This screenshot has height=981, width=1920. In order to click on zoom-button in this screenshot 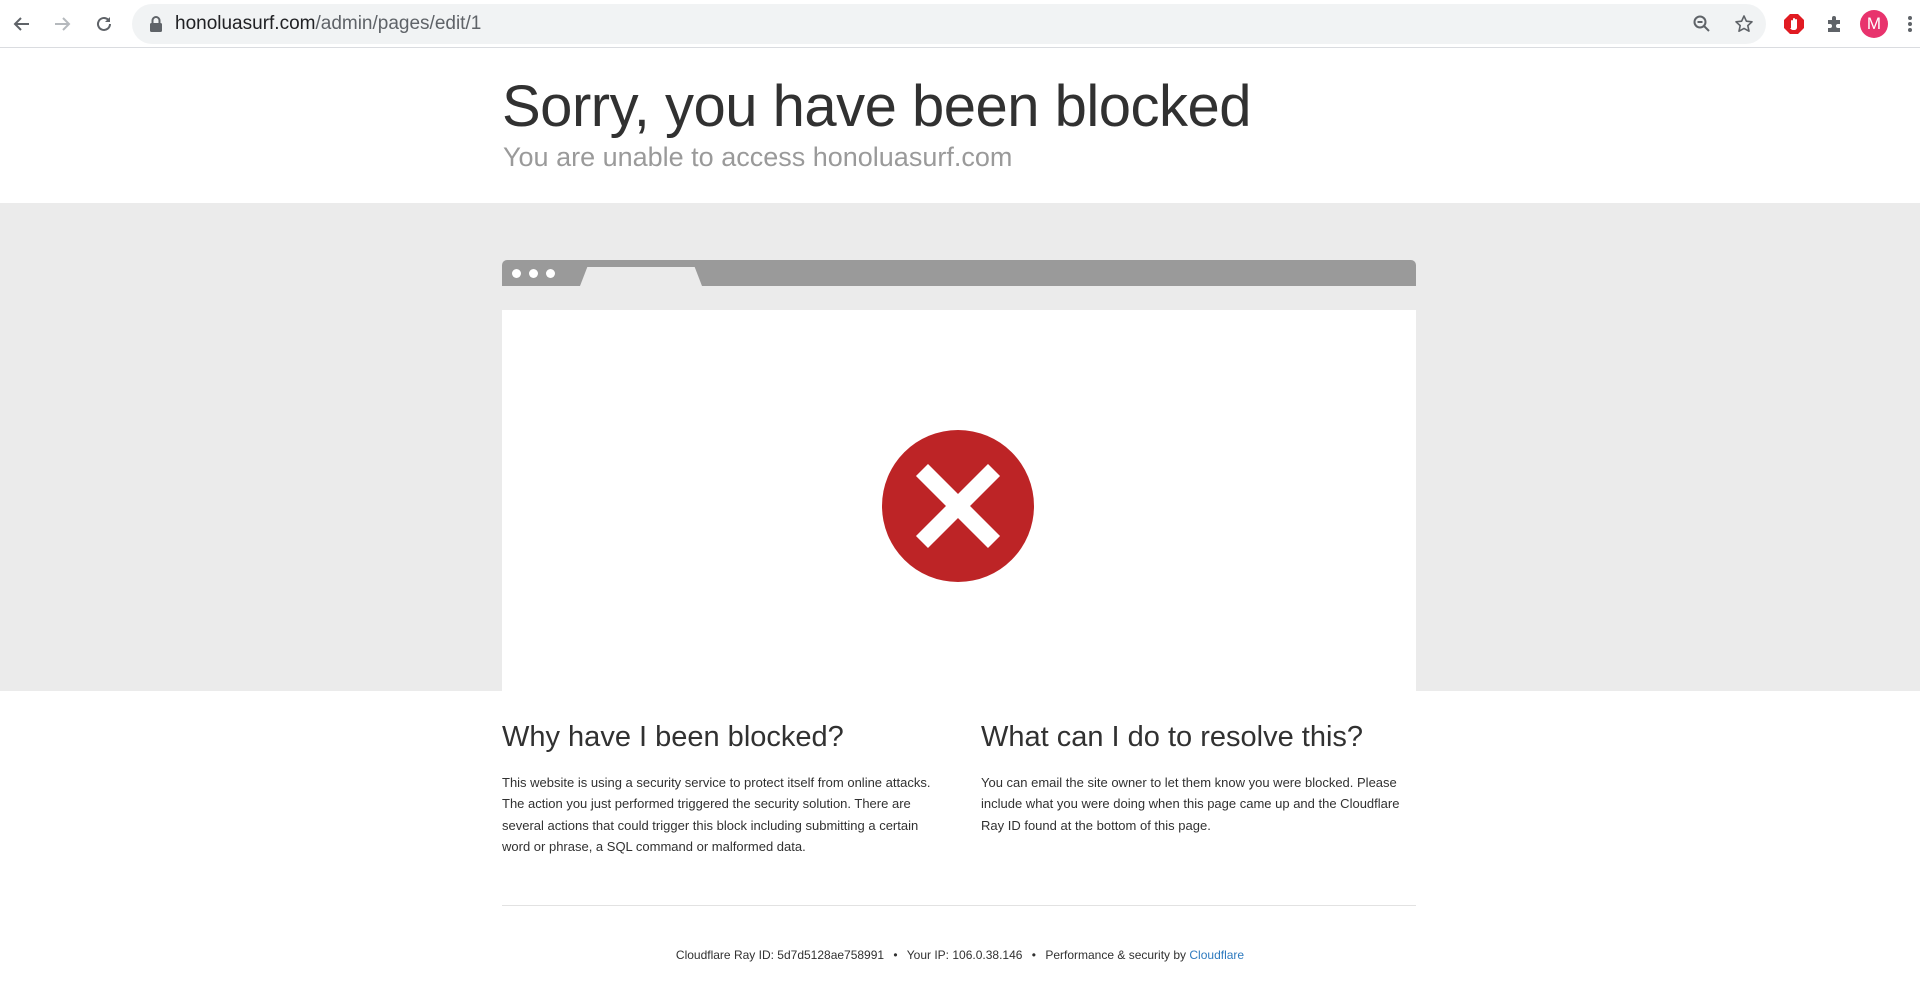, I will do `click(1702, 24)`.